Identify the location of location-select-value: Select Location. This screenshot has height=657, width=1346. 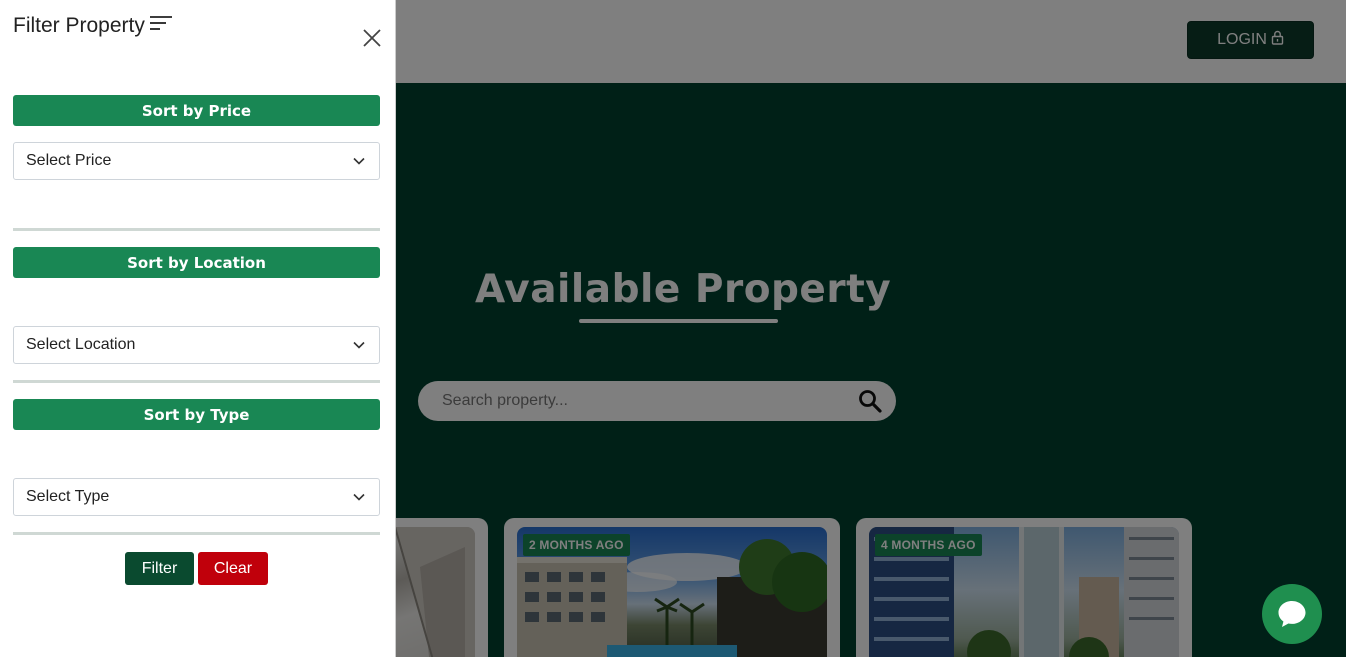
(81, 344).